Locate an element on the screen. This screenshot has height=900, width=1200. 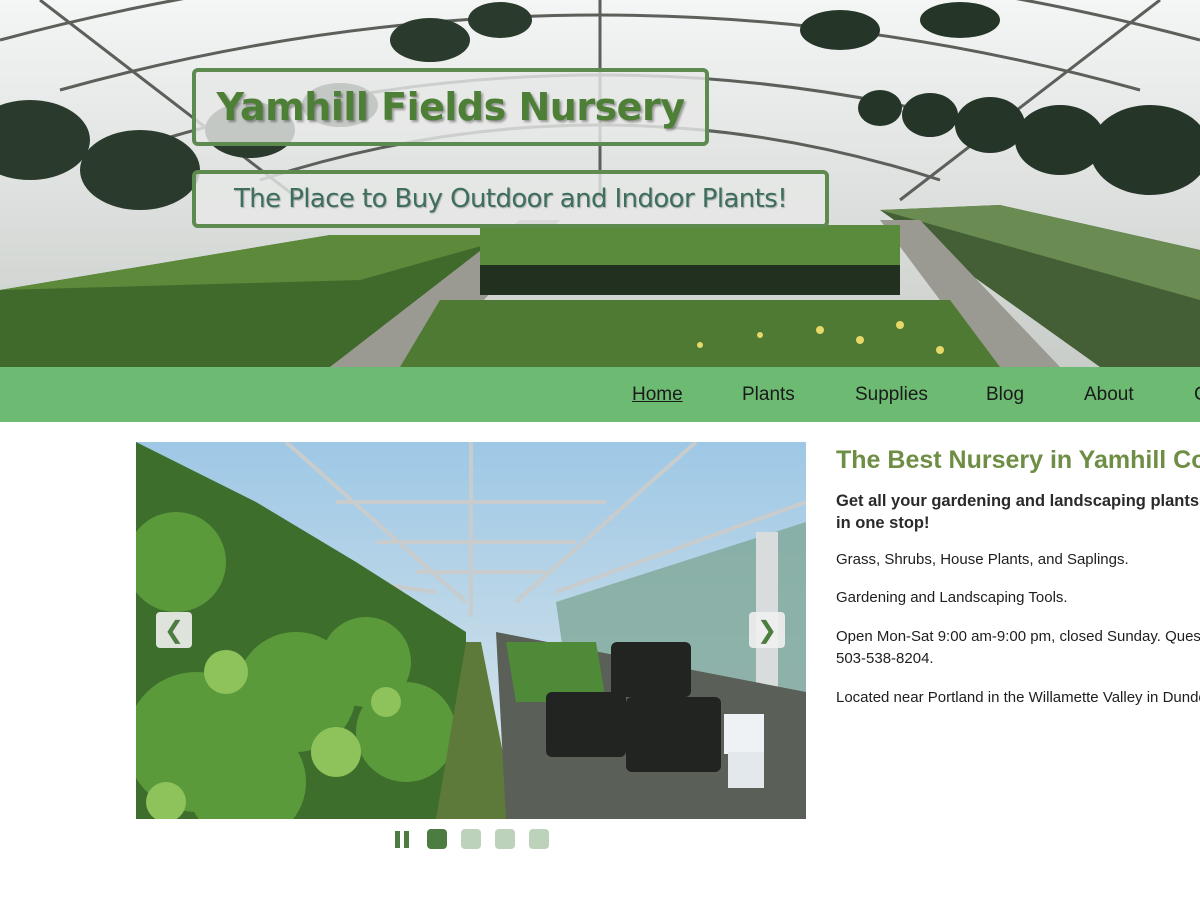
pause-icon is located at coordinates (403, 839).